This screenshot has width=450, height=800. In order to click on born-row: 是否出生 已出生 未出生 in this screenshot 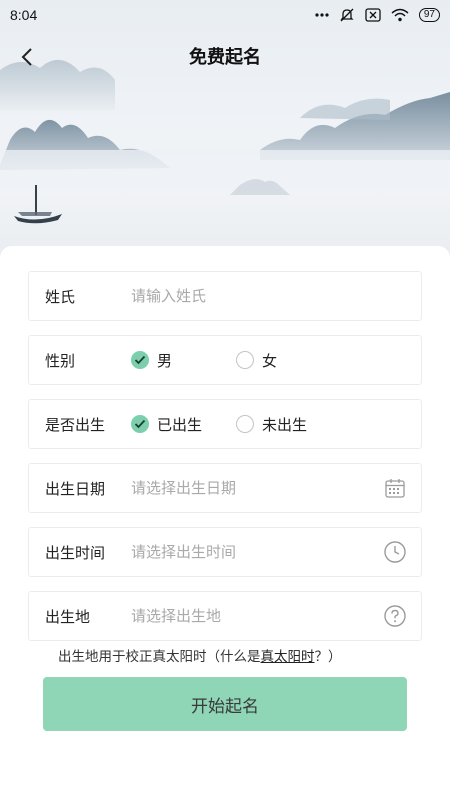, I will do `click(225, 424)`.